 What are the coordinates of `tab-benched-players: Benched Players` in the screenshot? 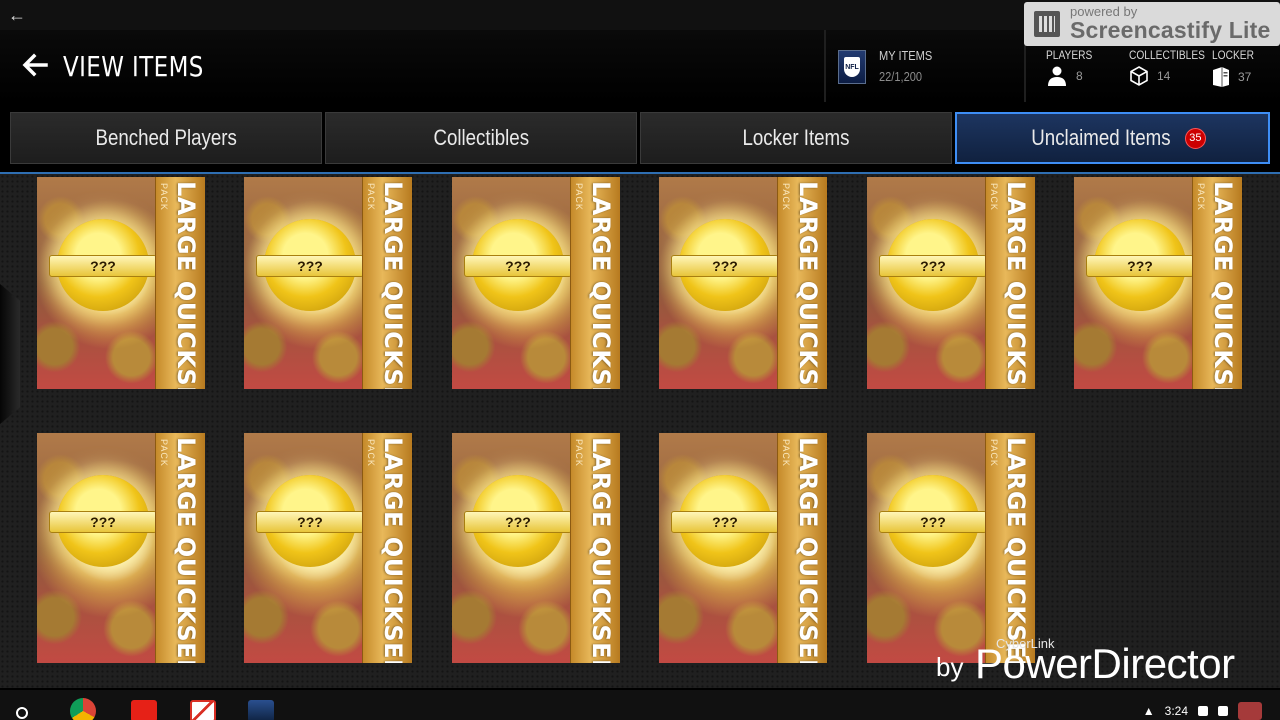 It's located at (166, 138).